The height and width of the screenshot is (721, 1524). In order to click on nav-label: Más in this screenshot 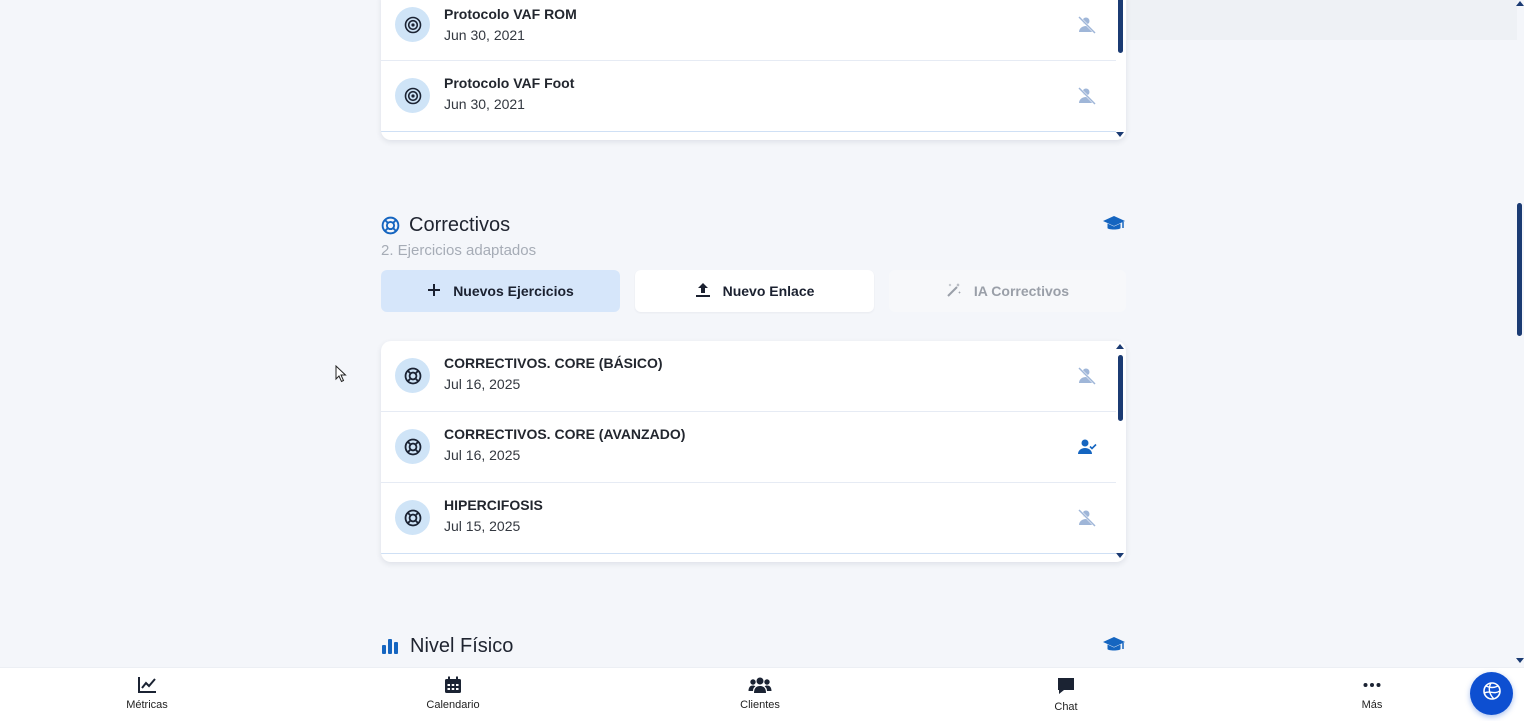, I will do `click(1372, 705)`.